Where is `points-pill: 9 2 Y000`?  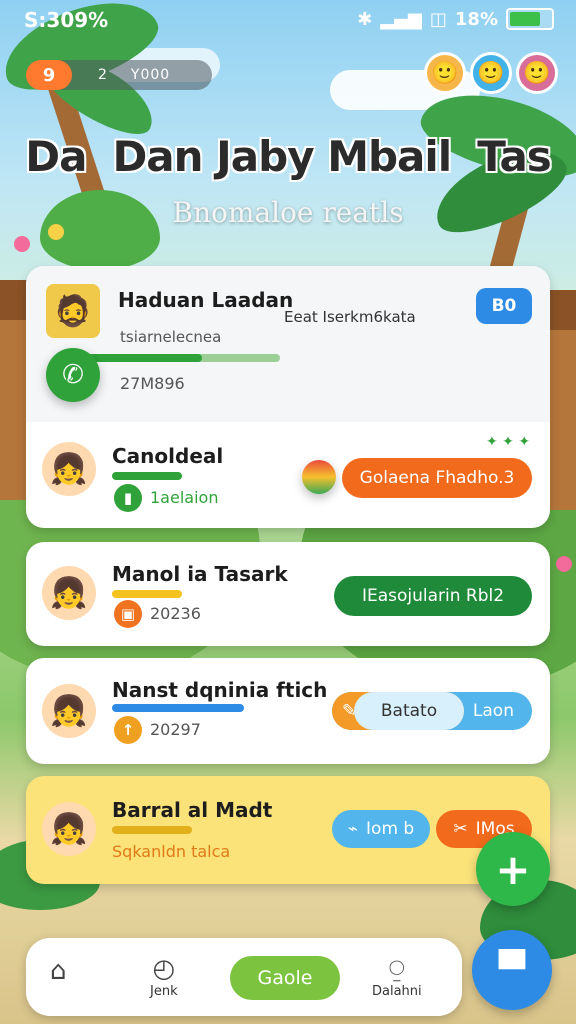
points-pill: 9 2 Y000 is located at coordinates (119, 75).